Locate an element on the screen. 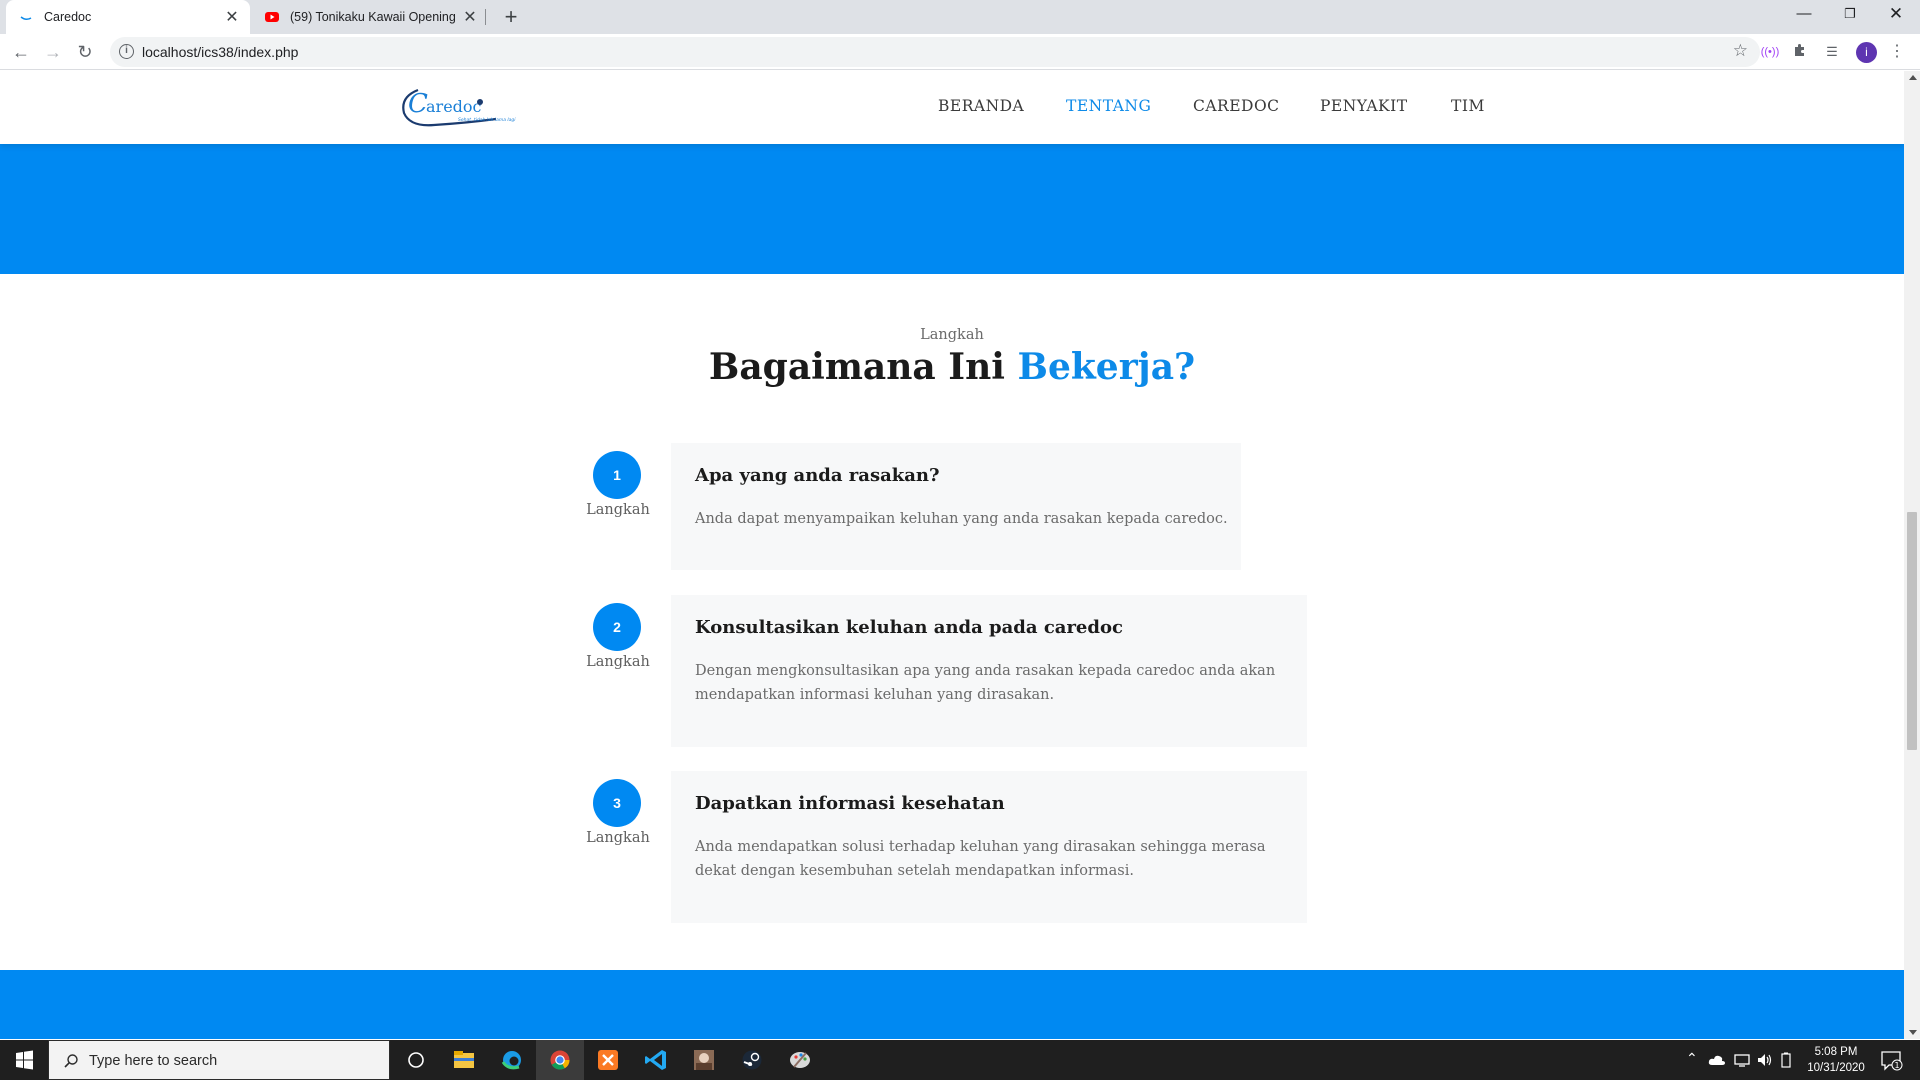 The image size is (1920, 1080). media-queue-icon: ☰ is located at coordinates (1832, 52).